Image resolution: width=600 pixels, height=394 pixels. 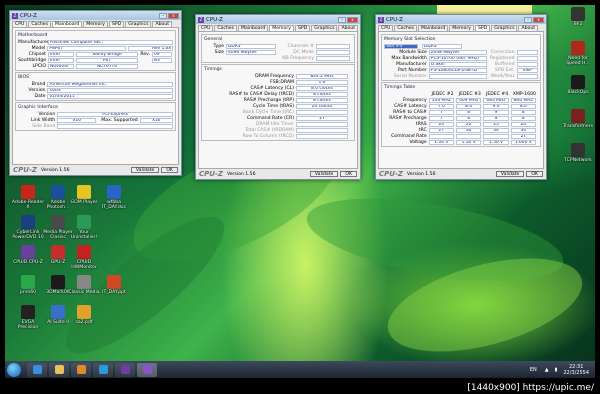 What do you see at coordinates (110, 90) in the screenshot?
I see `bios-version-value: 1003` at bounding box center [110, 90].